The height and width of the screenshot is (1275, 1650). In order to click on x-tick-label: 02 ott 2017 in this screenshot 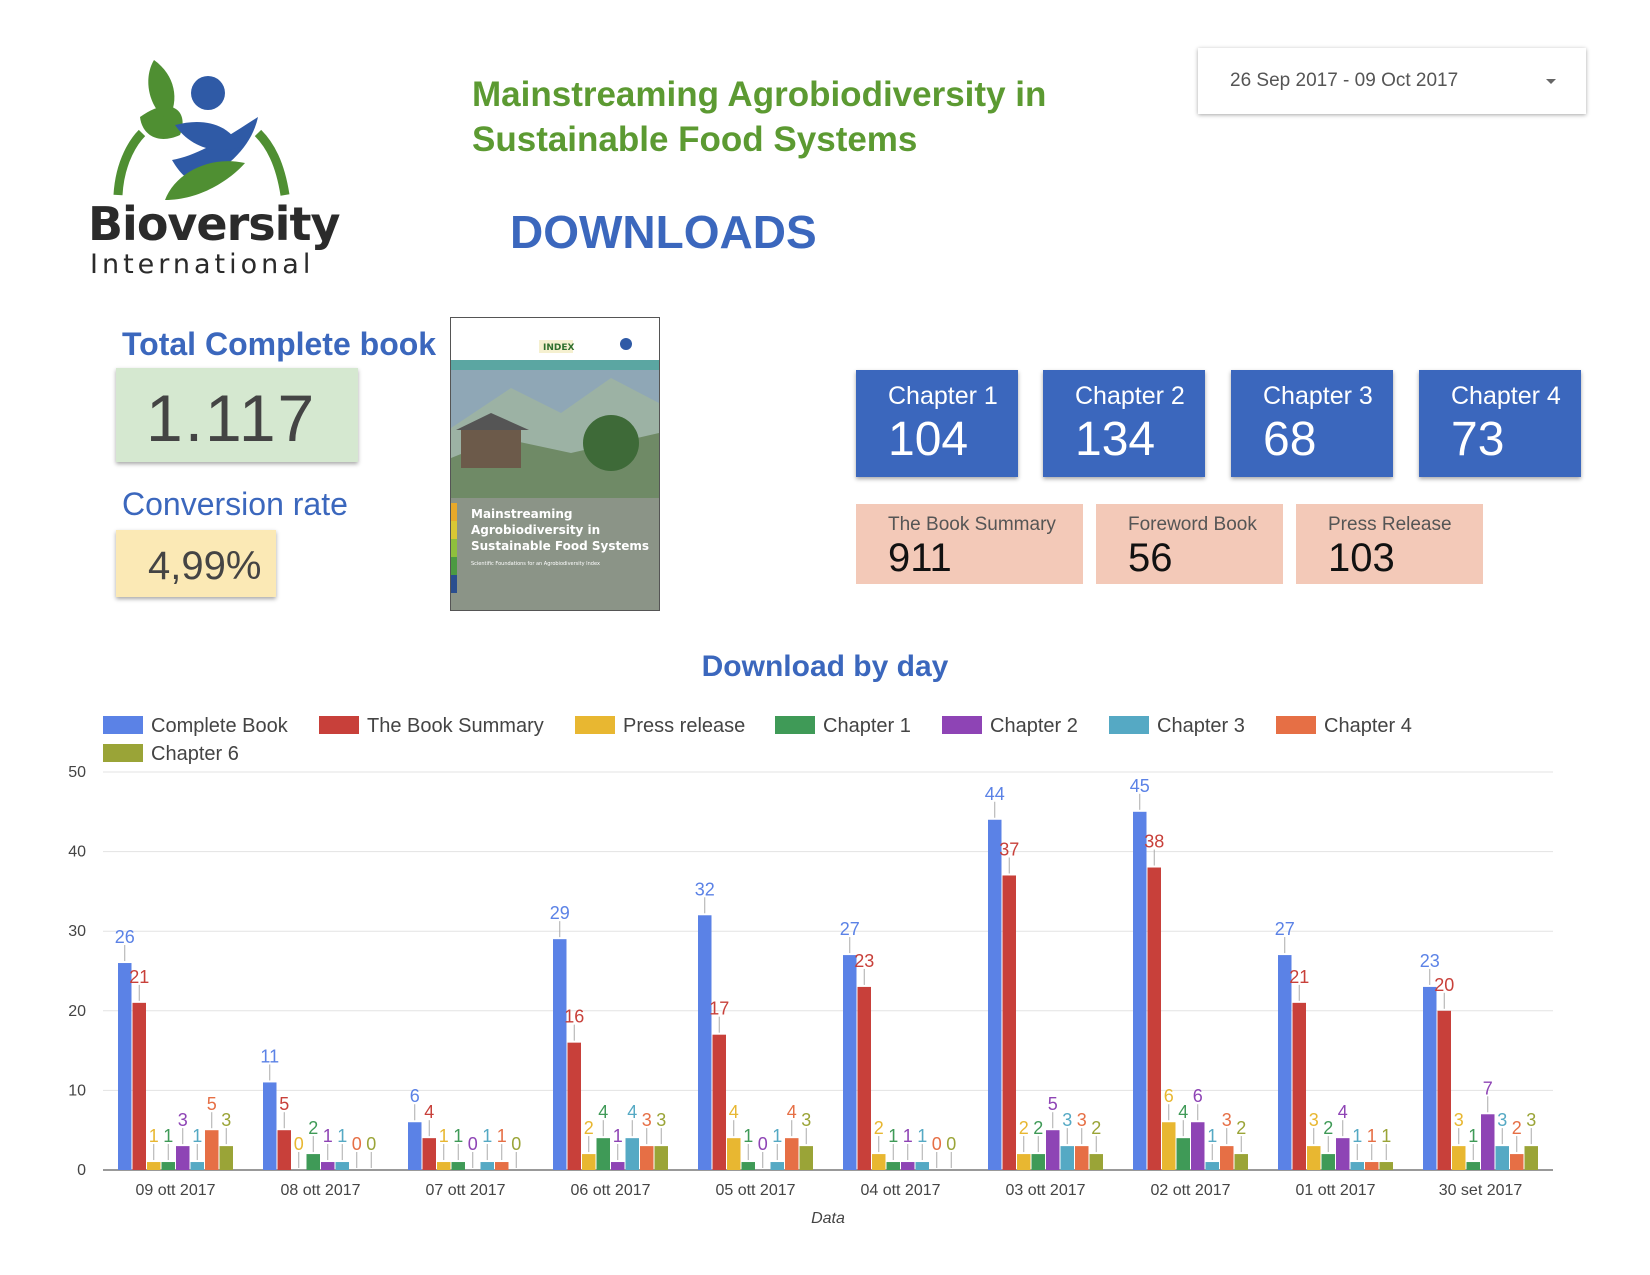, I will do `click(1190, 1190)`.